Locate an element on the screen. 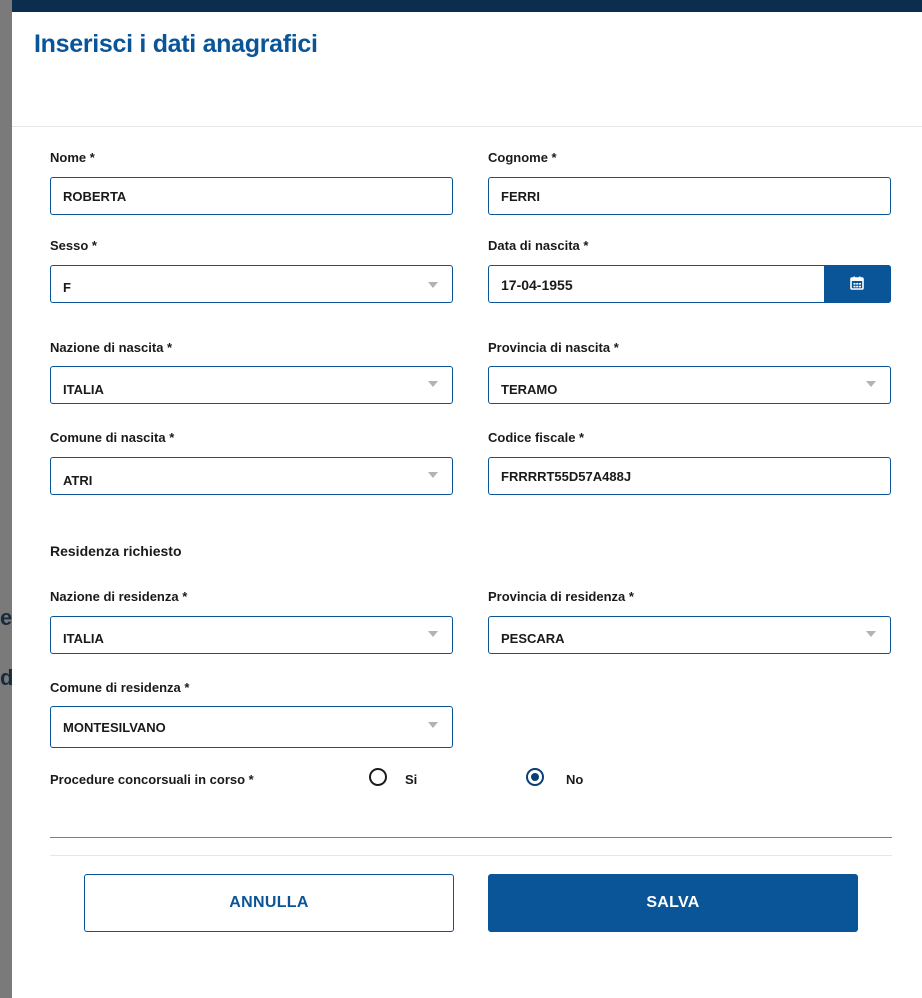  cognome-label: Cognome * is located at coordinates (522, 157).